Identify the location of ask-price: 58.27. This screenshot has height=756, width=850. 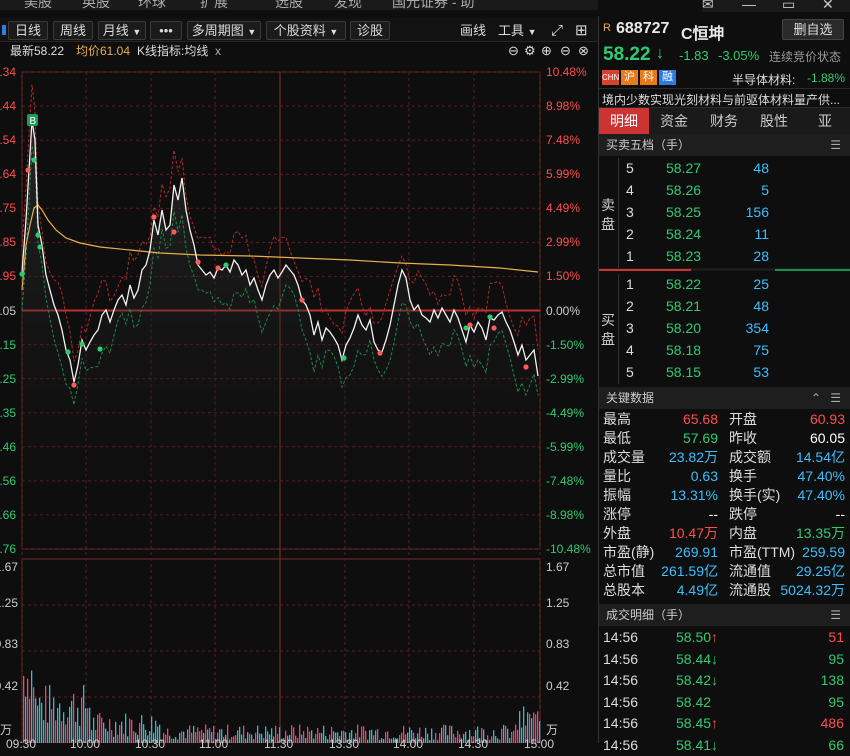
(683, 168).